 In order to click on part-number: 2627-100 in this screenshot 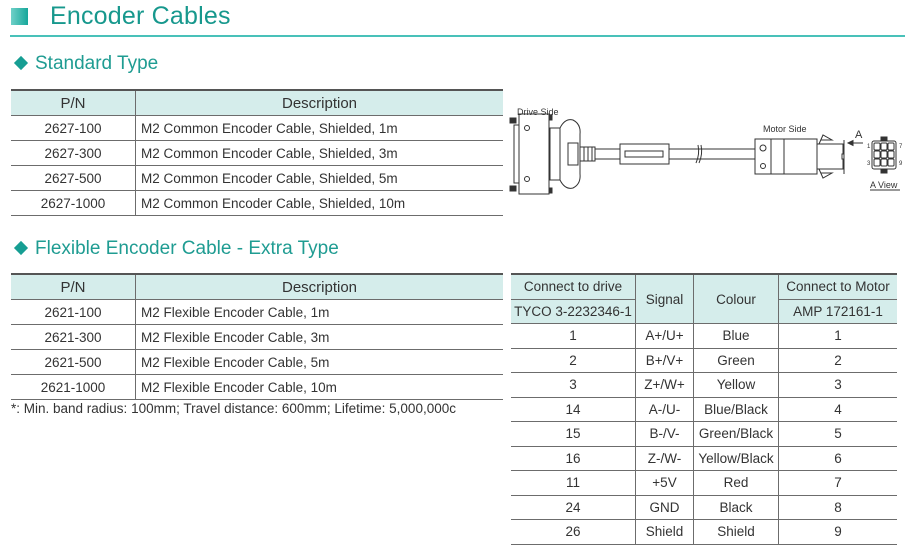, I will do `click(73, 128)`.